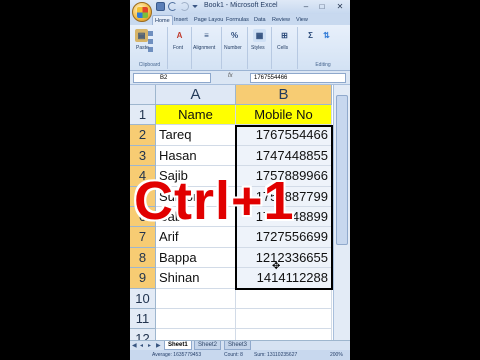  What do you see at coordinates (340, 6) in the screenshot?
I see `close-button: ✕` at bounding box center [340, 6].